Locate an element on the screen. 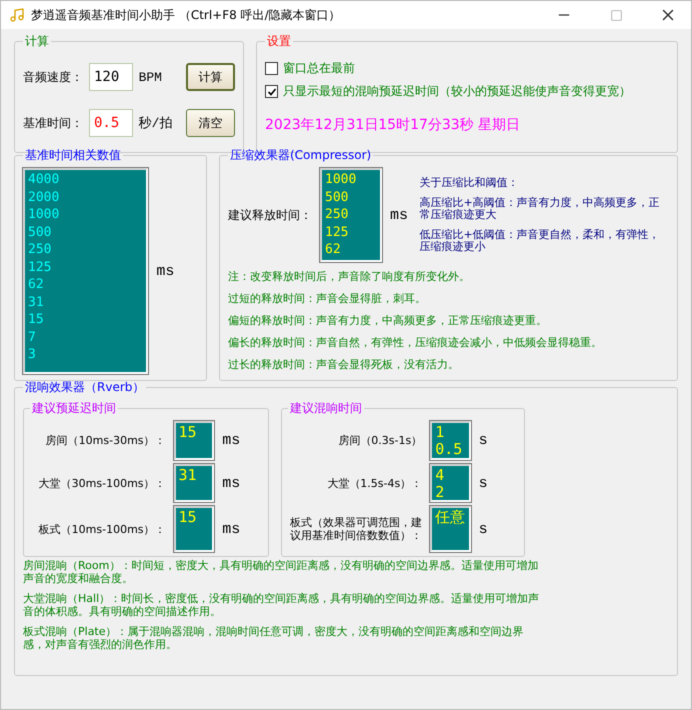 This screenshot has height=710, width=692. note-text: 过长的释放时间：声音会显得死板，没有活力。 is located at coordinates (344, 364).